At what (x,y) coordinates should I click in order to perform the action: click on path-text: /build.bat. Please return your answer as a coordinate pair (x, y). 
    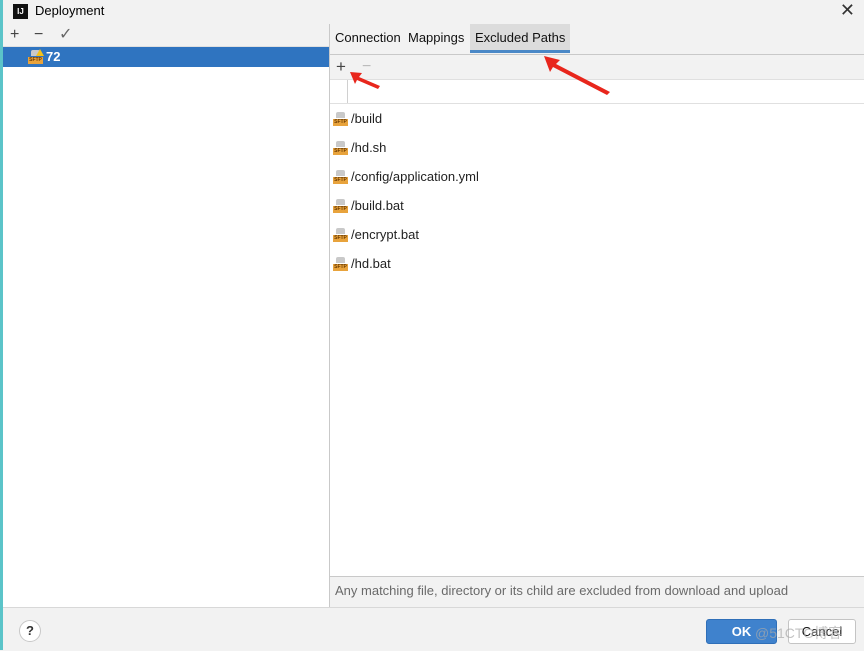
    Looking at the image, I should click on (377, 205).